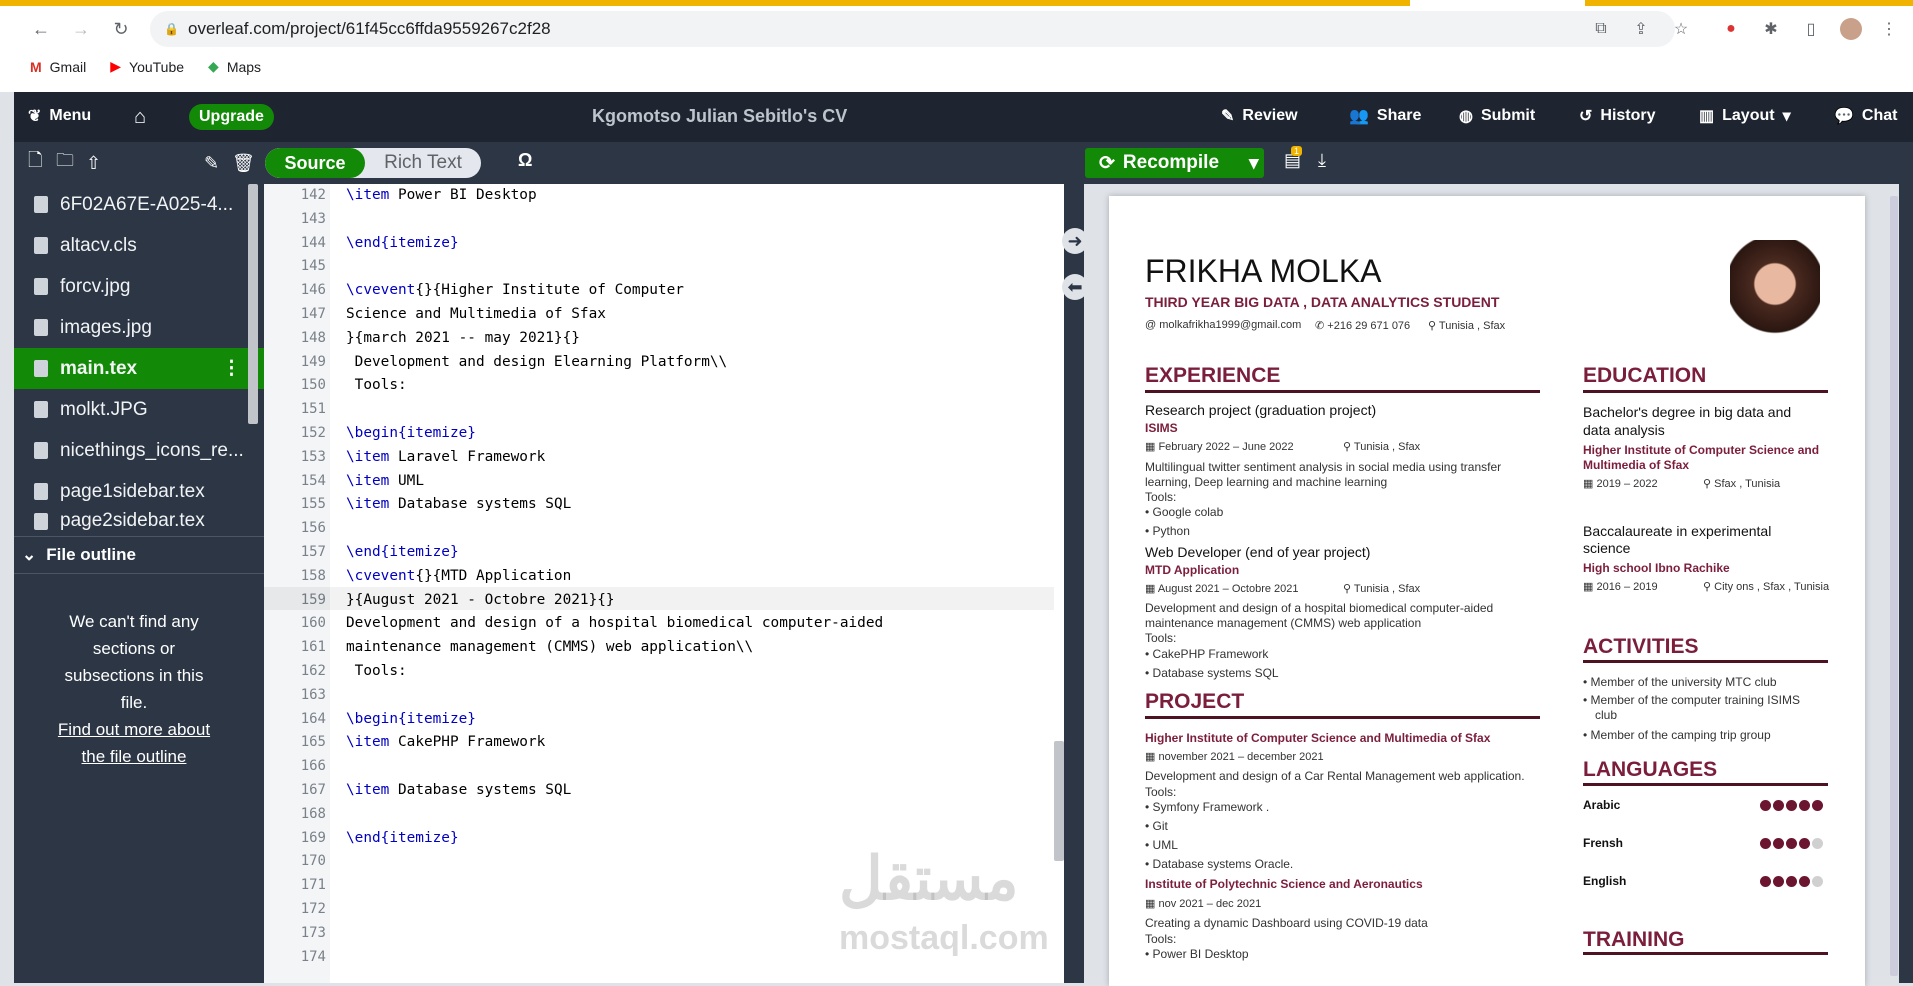  Describe the element at coordinates (58, 66) in the screenshot. I see `bookmark-gmail: M Gmail` at that location.